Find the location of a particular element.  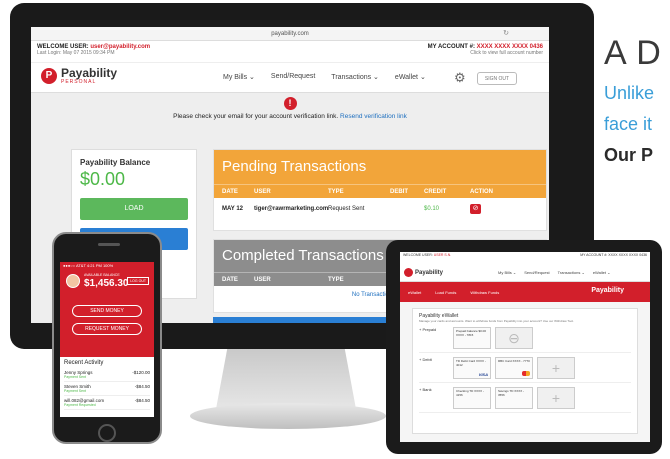

refresh-icon: ↻ is located at coordinates (506, 34).